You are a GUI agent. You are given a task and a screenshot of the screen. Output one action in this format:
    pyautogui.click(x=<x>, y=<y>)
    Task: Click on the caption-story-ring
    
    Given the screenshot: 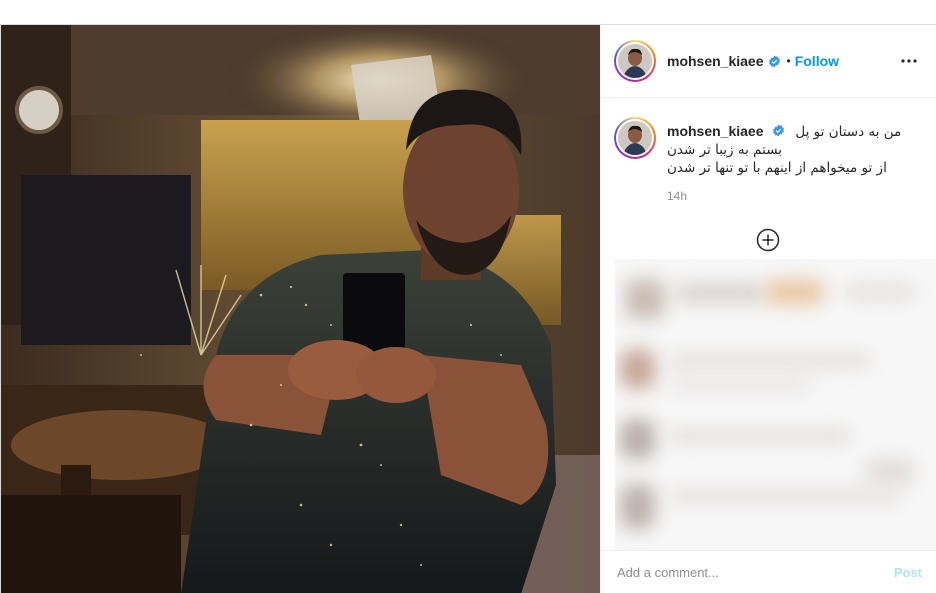 What is the action you would take?
    pyautogui.click(x=635, y=138)
    